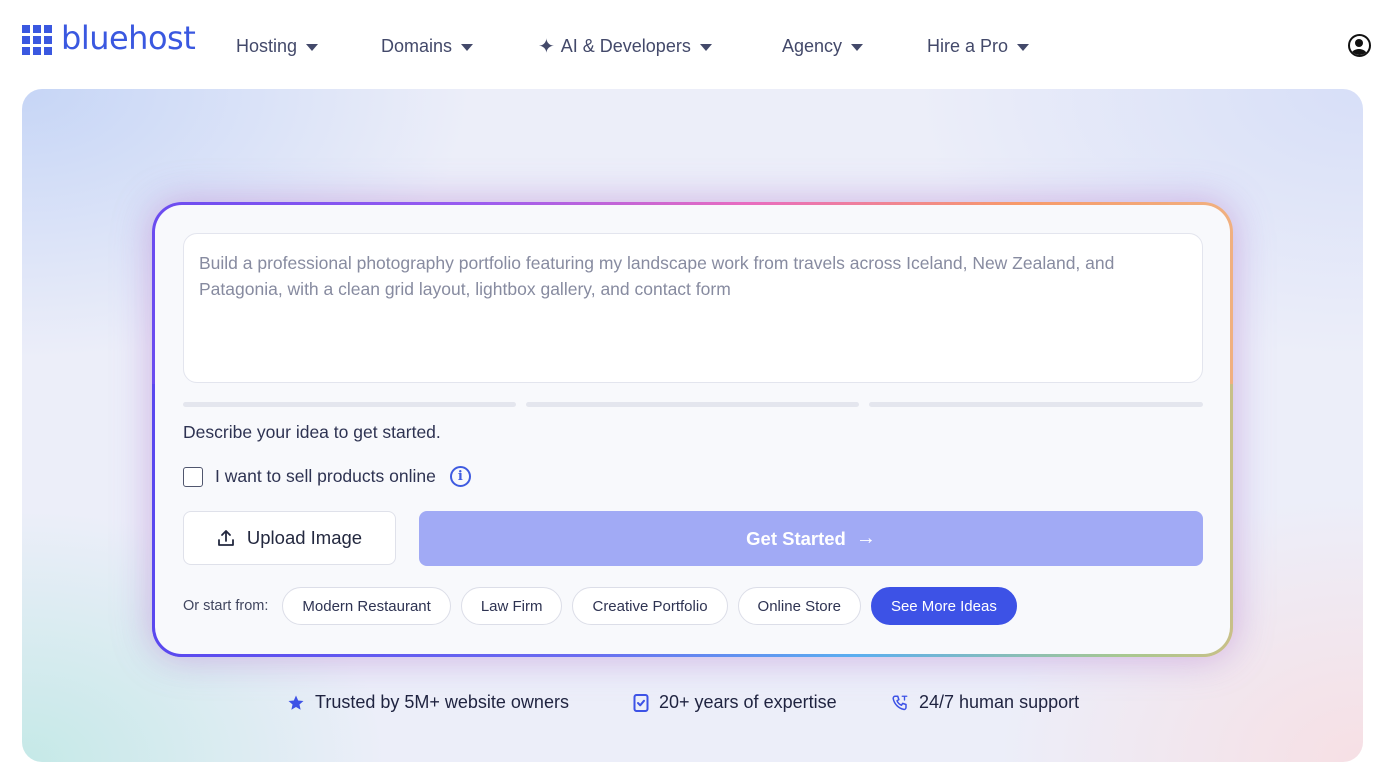 The width and height of the screenshot is (1382, 780). Describe the element at coordinates (511, 606) in the screenshot. I see `idea-chip-law-firm: Law Firm` at that location.